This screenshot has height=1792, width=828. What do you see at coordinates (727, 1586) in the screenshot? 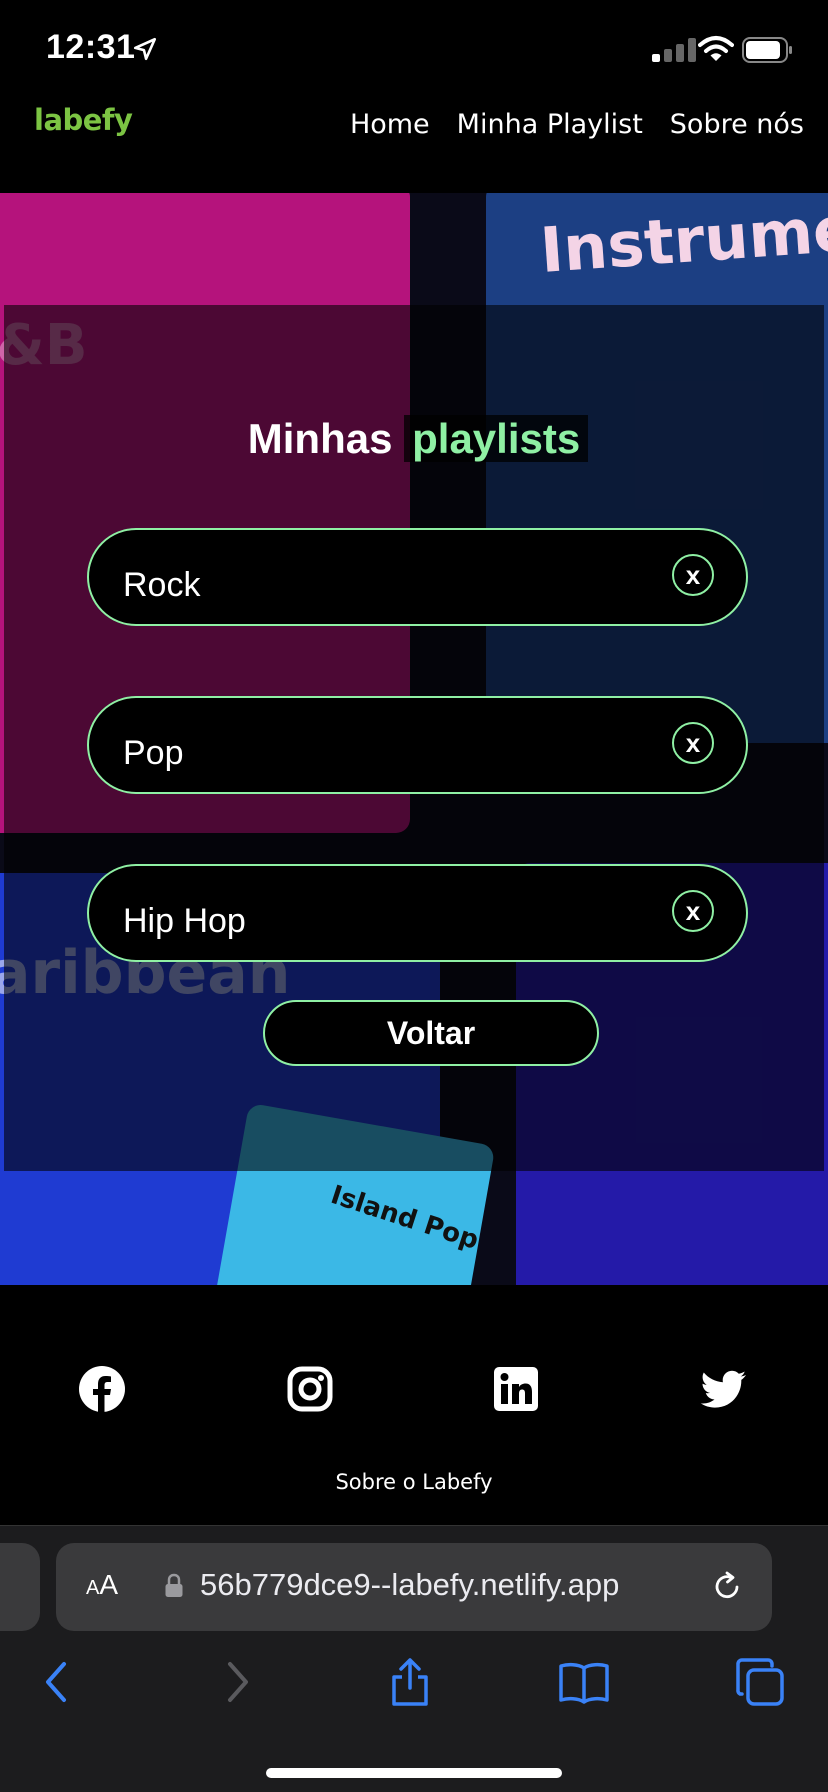
I see `reload-icon` at bounding box center [727, 1586].